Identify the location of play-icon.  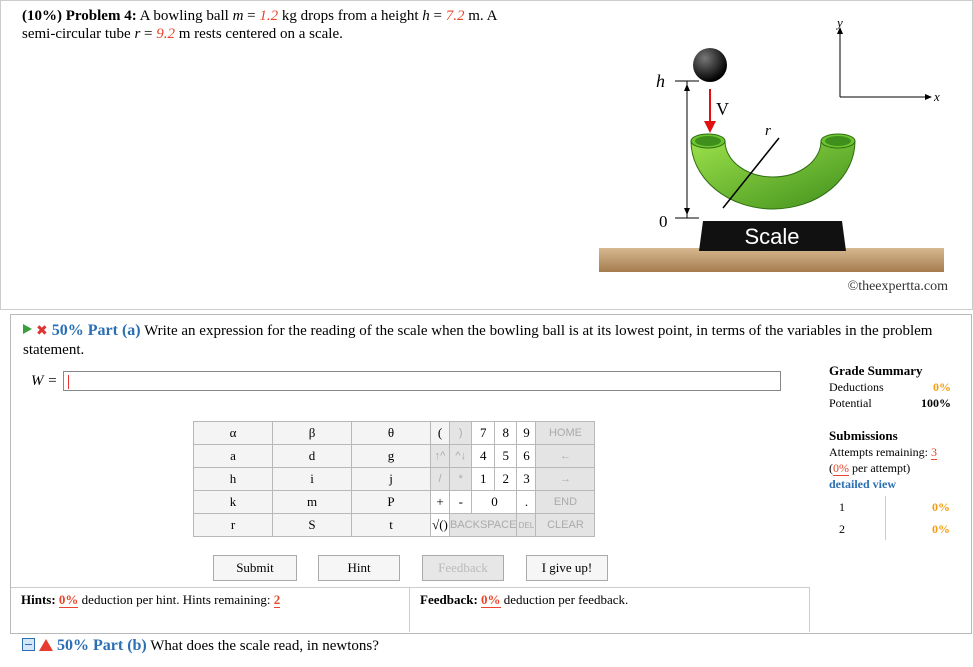
(27, 329).